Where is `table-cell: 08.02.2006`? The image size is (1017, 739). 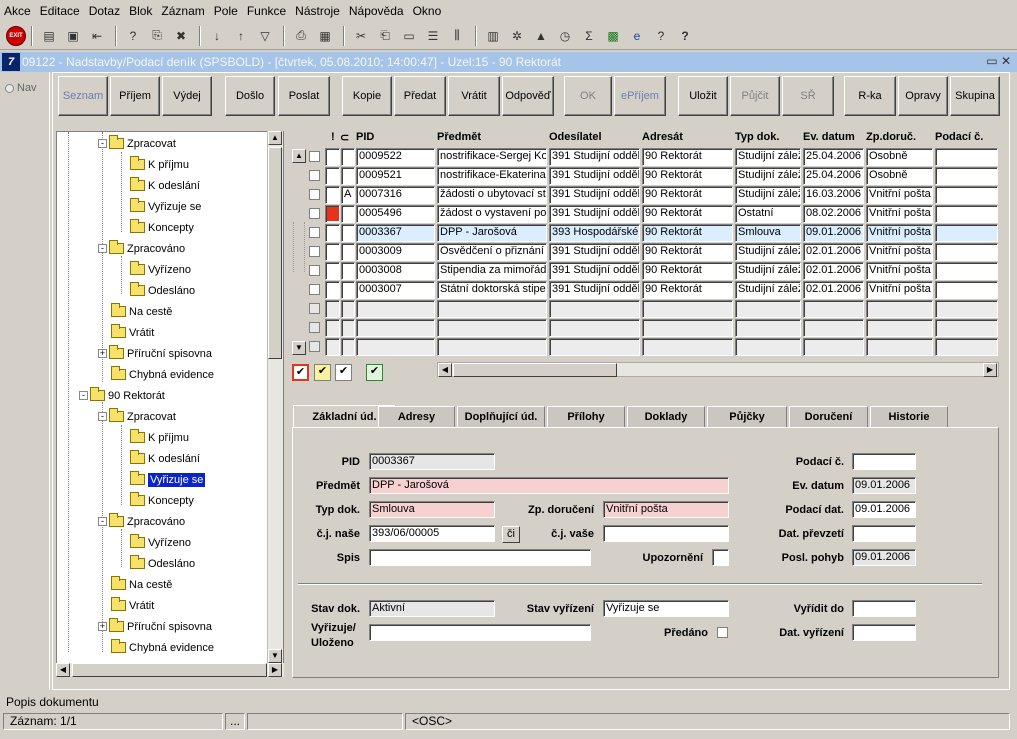
table-cell: 08.02.2006 is located at coordinates (833, 214).